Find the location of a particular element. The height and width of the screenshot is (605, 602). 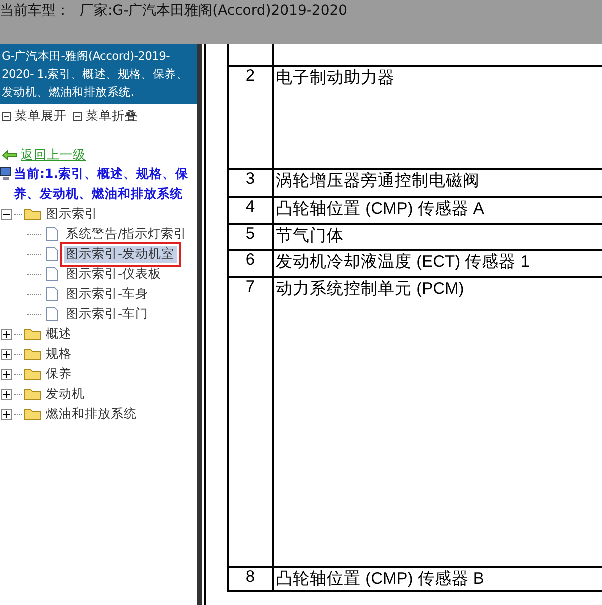

item-number: 4 is located at coordinates (250, 210).